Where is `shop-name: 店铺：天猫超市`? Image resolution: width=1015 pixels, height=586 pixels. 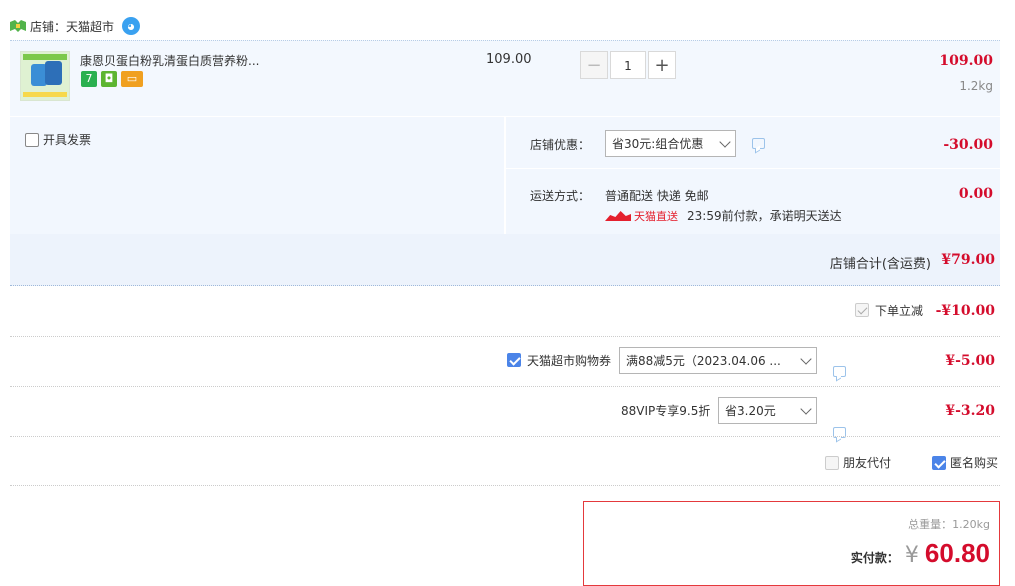
shop-name: 店铺：天猫超市 is located at coordinates (72, 26).